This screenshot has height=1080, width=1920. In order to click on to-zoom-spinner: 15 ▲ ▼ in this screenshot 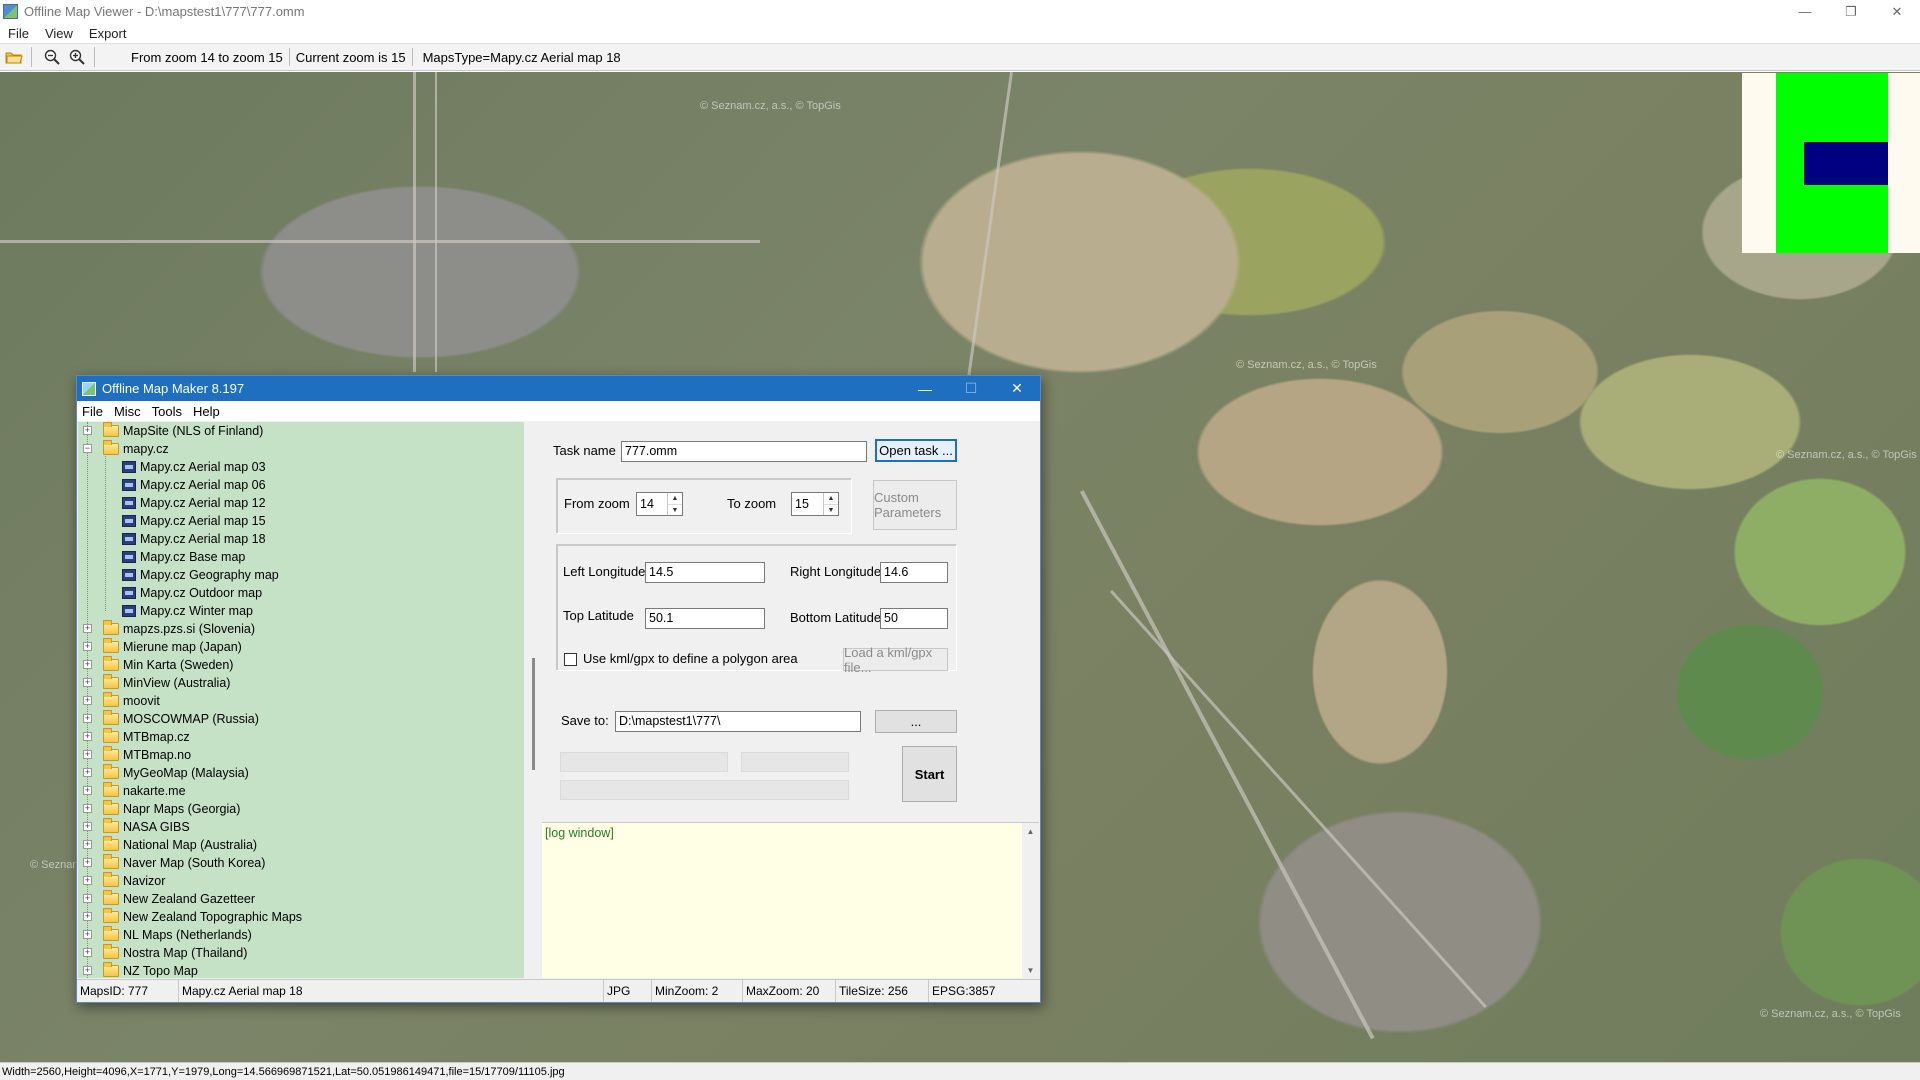, I will do `click(815, 504)`.